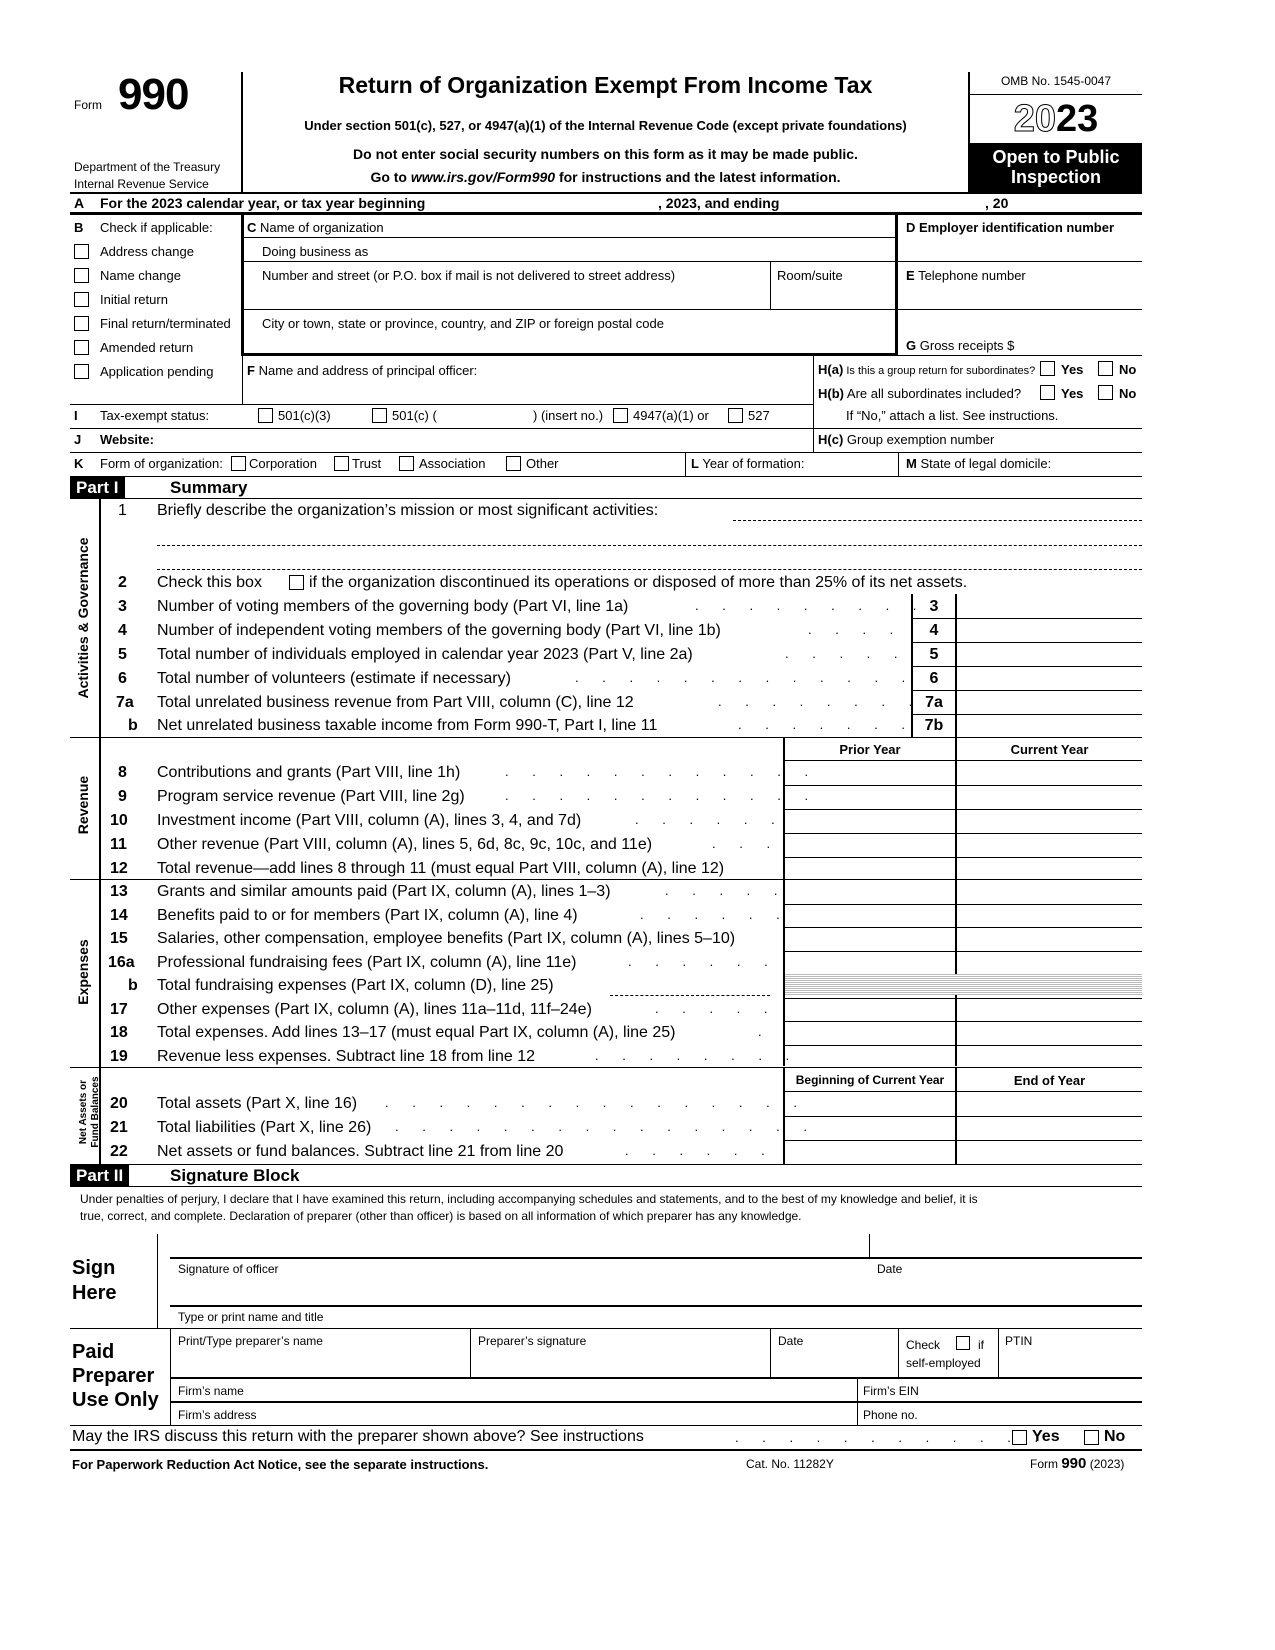 The width and height of the screenshot is (1275, 1650). What do you see at coordinates (1047, 368) in the screenshot?
I see `ha-yes-checkbox` at bounding box center [1047, 368].